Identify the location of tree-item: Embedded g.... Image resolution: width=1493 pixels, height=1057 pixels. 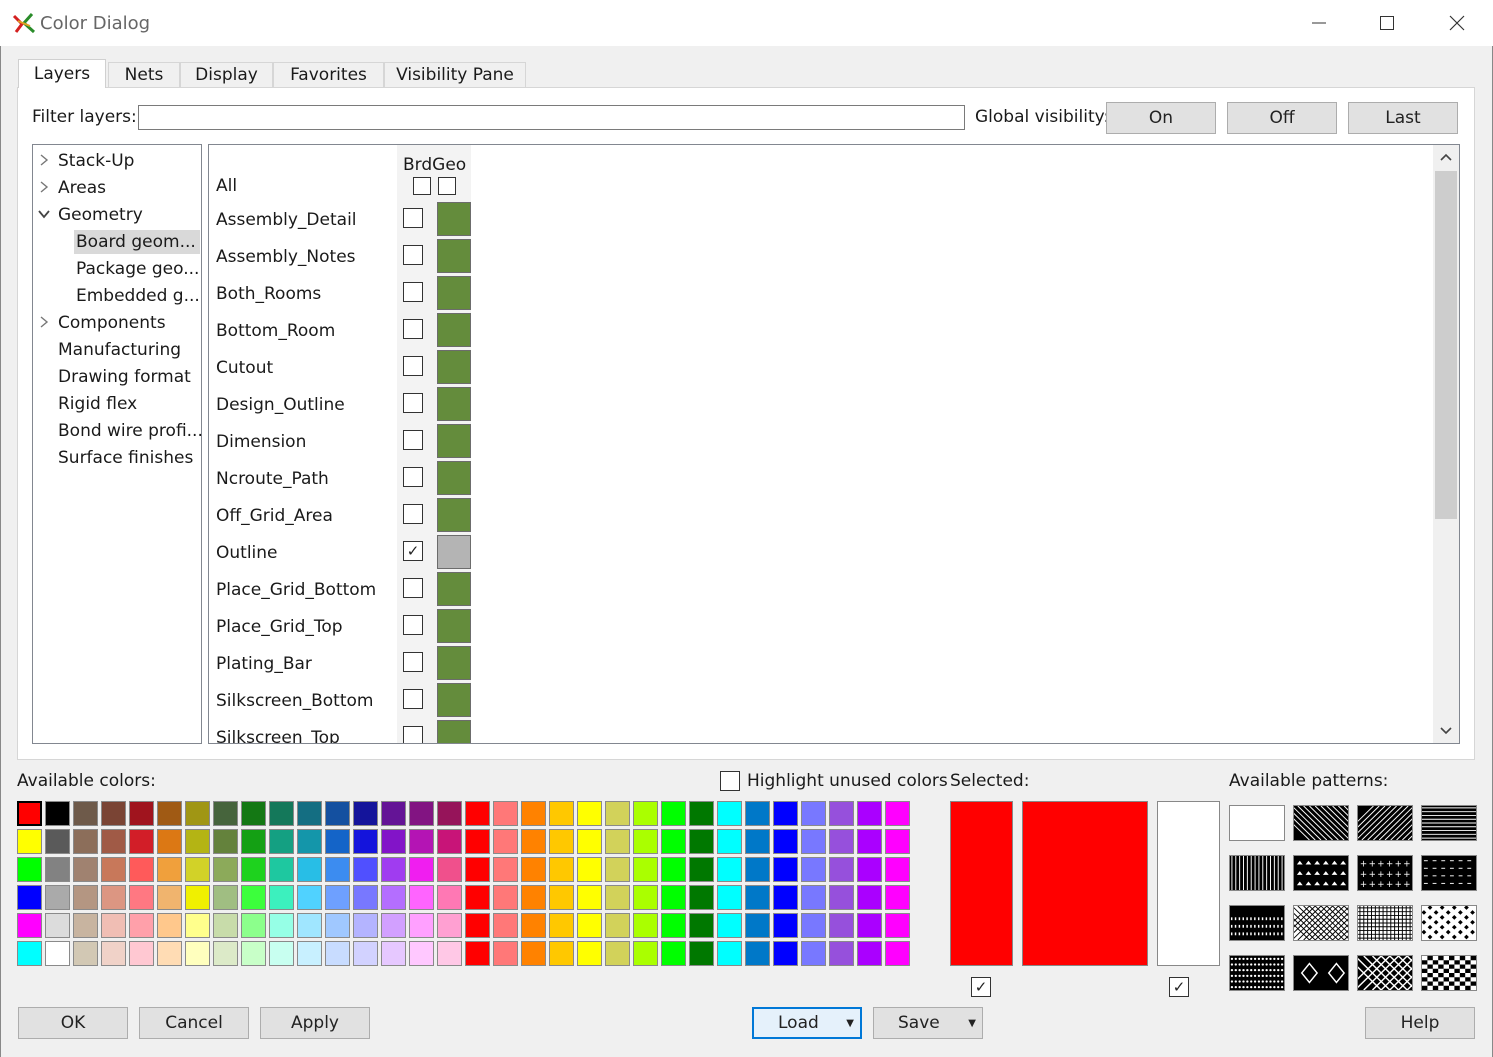
(138, 296).